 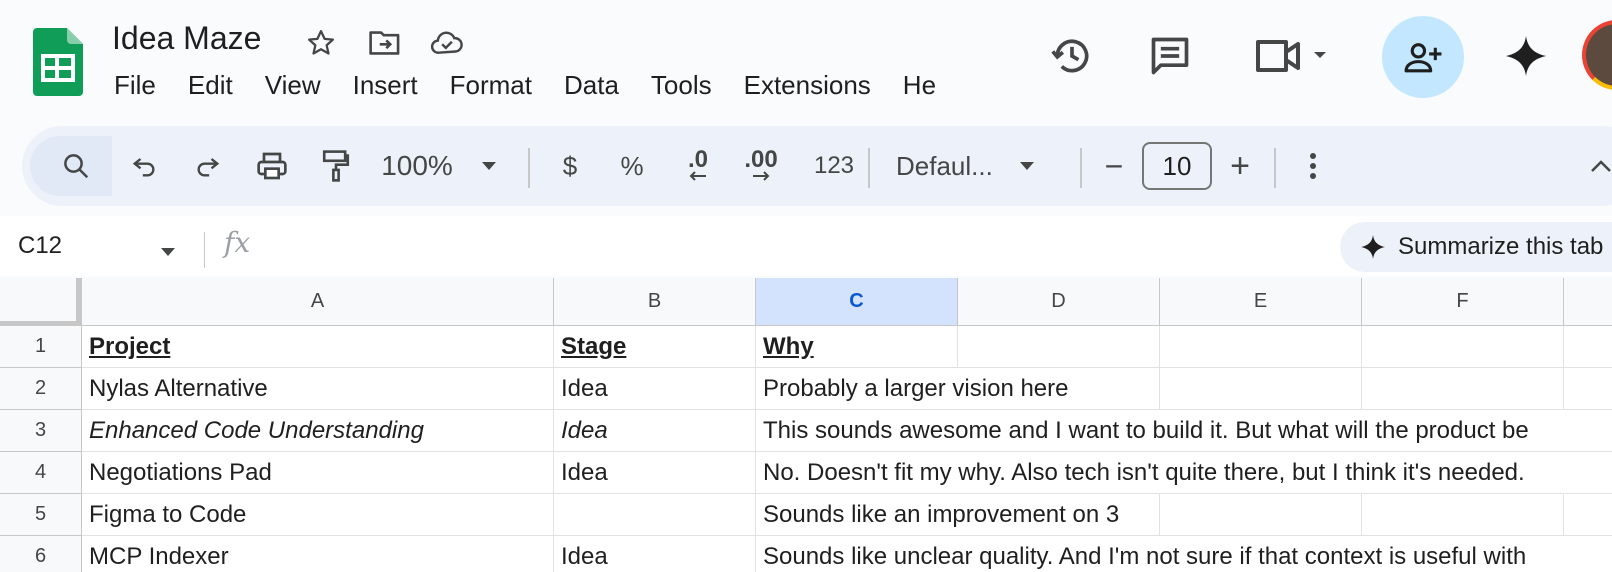 I want to click on increase-font-size-button: +, so click(x=1240, y=166).